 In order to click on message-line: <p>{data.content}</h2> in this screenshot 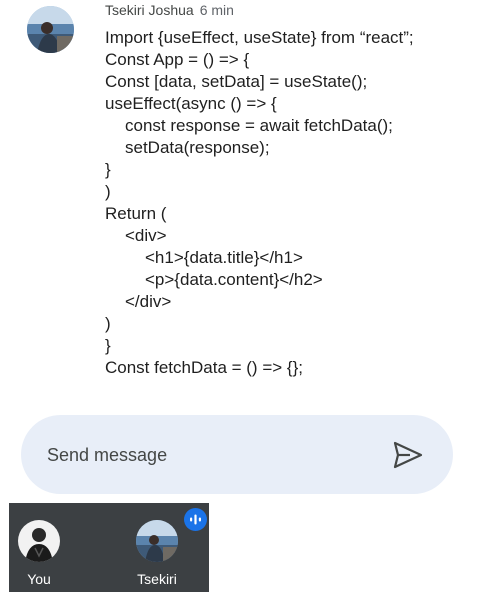, I will do `click(234, 279)`.